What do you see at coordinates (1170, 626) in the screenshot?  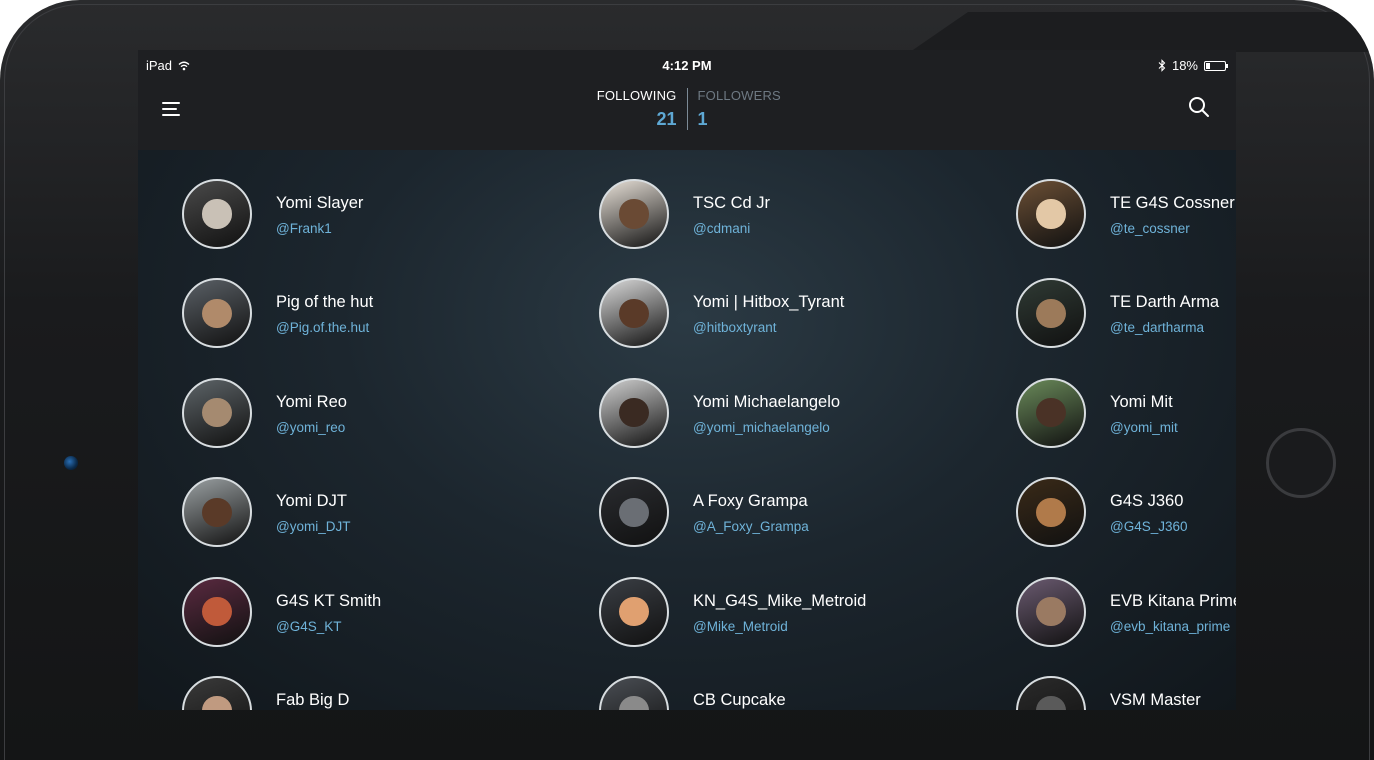 I see `user-handle: @evb_kitana_prime` at bounding box center [1170, 626].